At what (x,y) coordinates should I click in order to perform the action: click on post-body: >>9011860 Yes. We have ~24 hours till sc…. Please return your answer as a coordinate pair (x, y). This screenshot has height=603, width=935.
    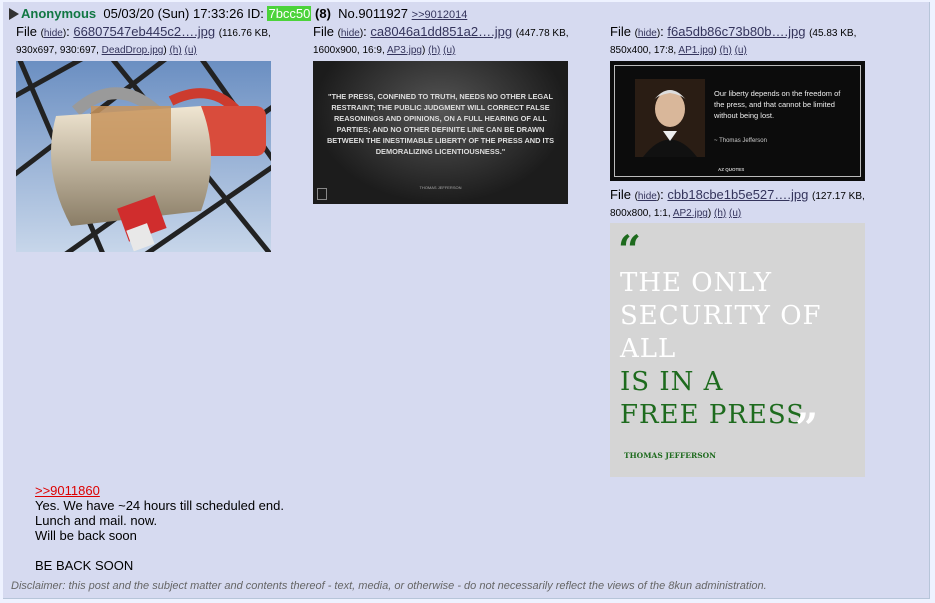
    Looking at the image, I should click on (159, 528).